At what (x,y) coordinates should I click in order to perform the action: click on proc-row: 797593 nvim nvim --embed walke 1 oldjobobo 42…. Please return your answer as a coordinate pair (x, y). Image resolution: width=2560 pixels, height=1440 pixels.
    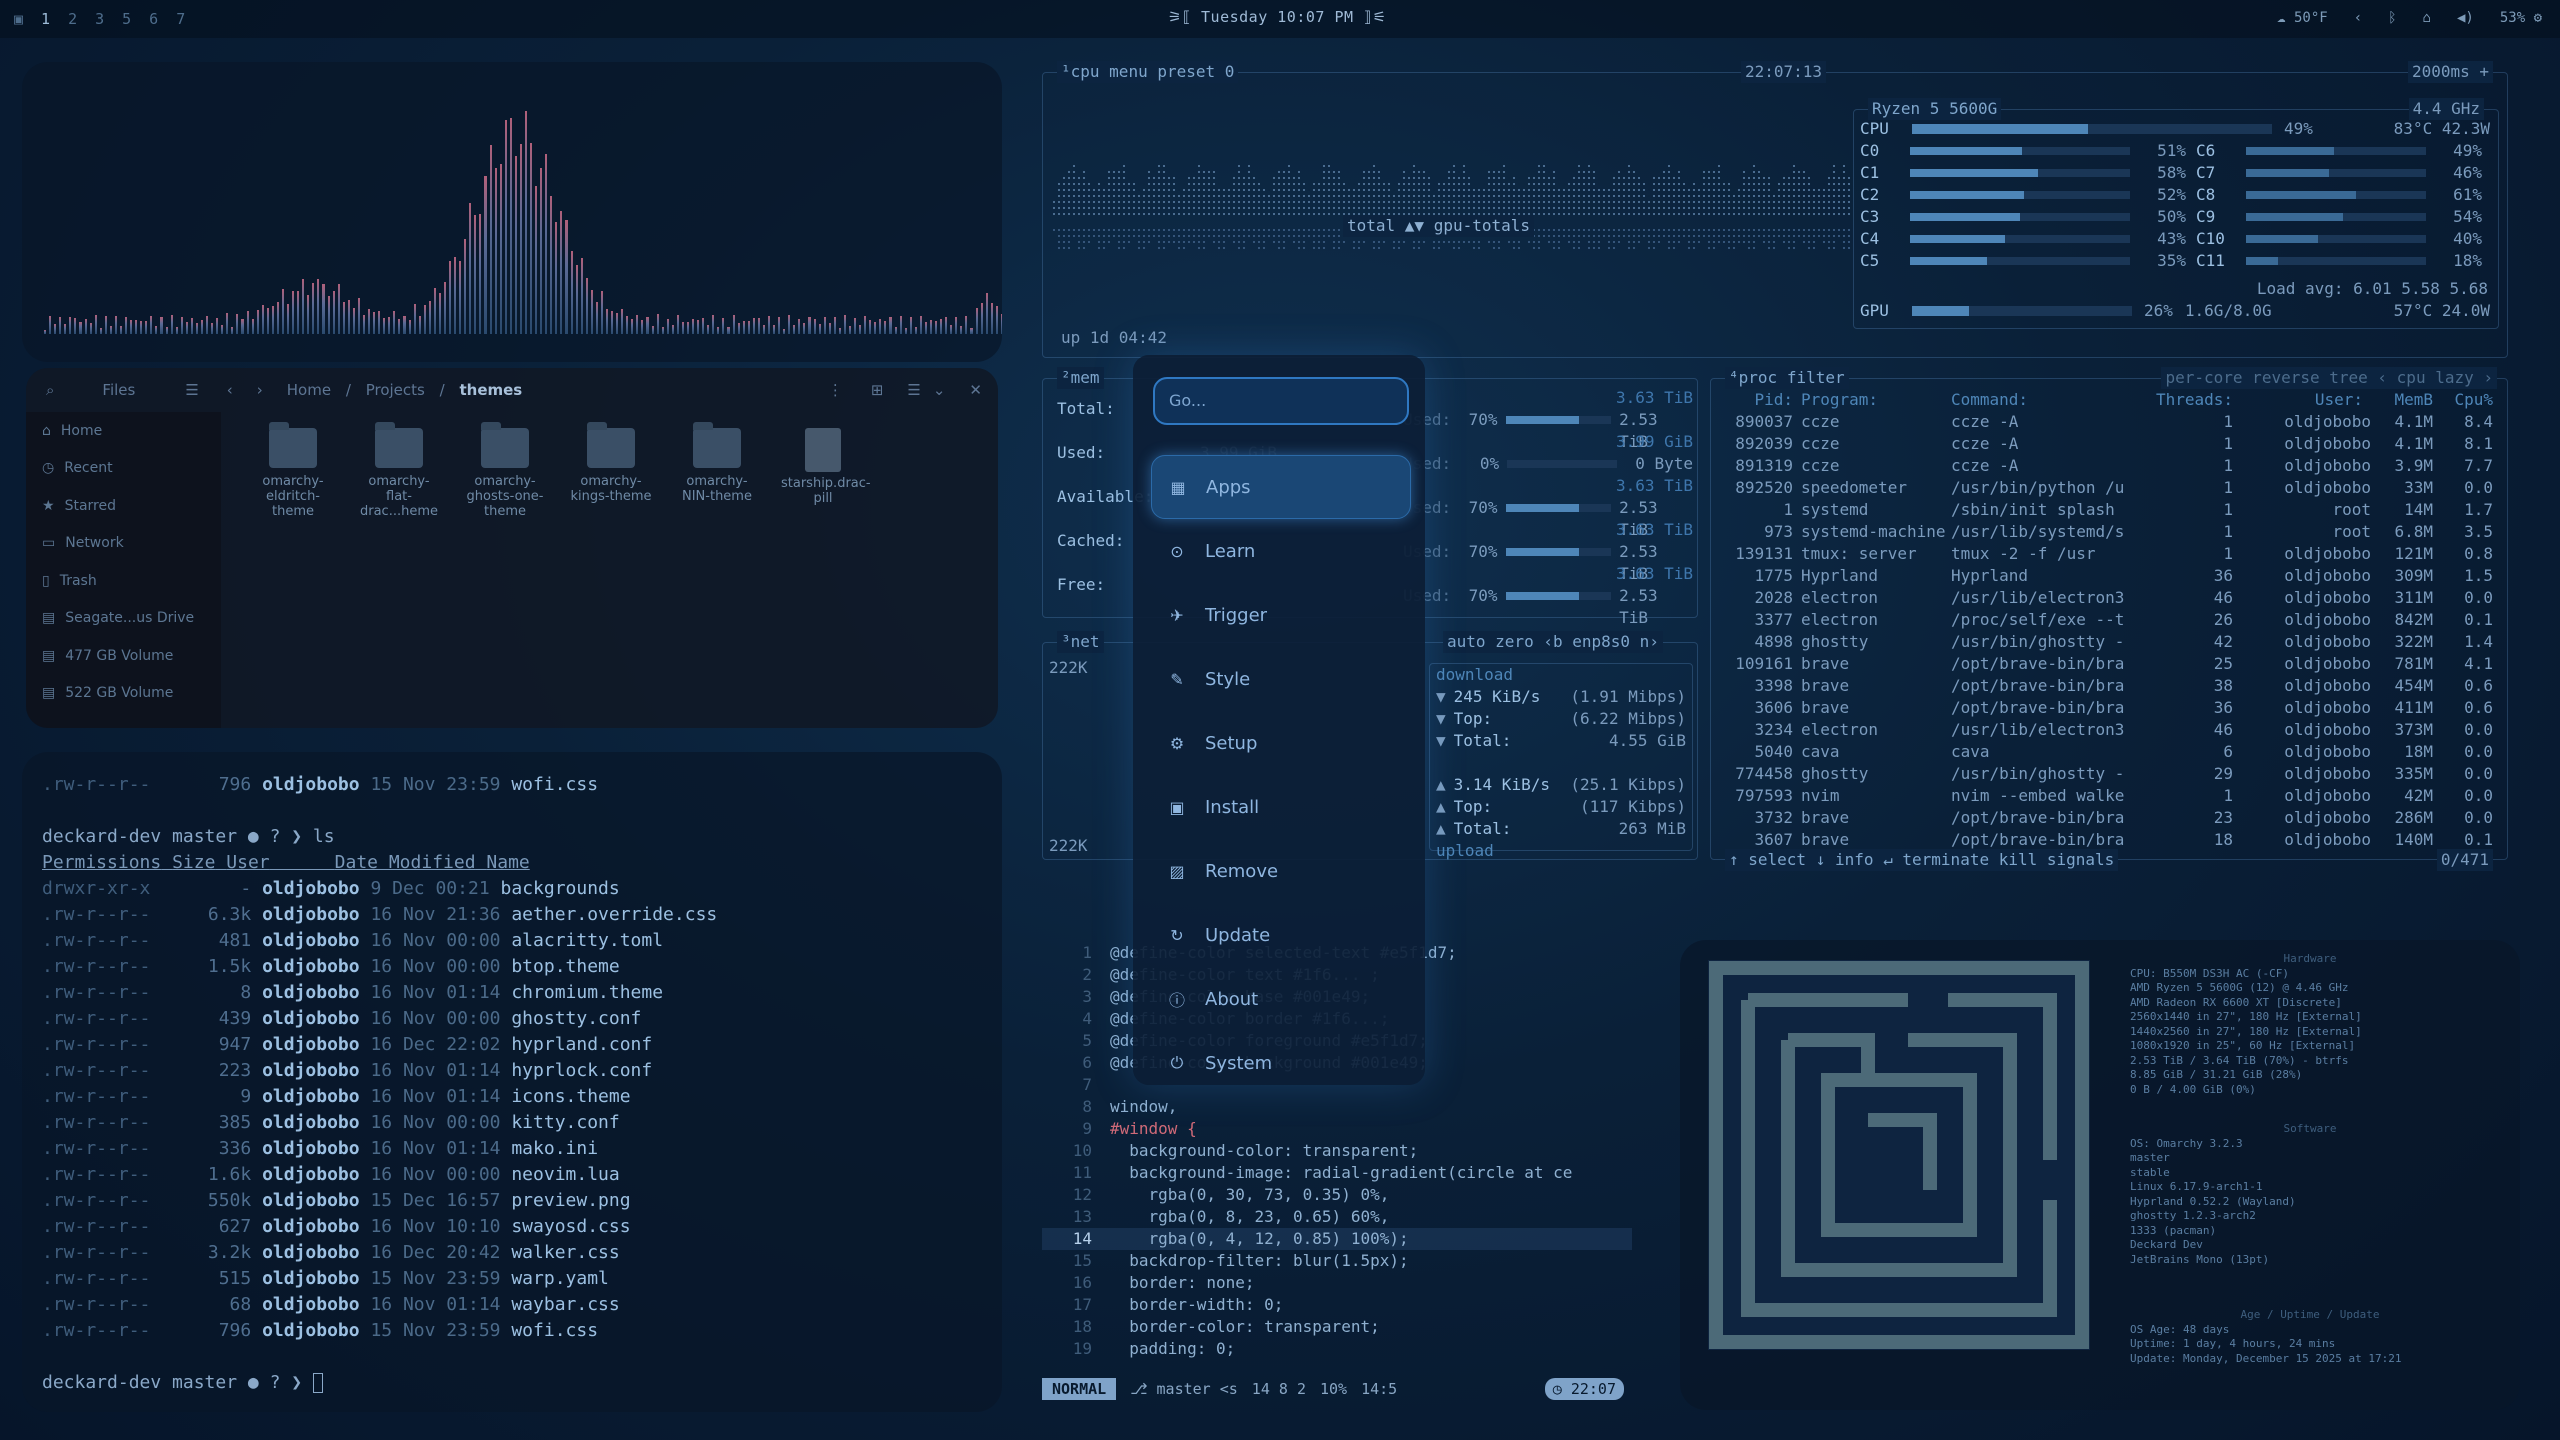
    Looking at the image, I should click on (2111, 796).